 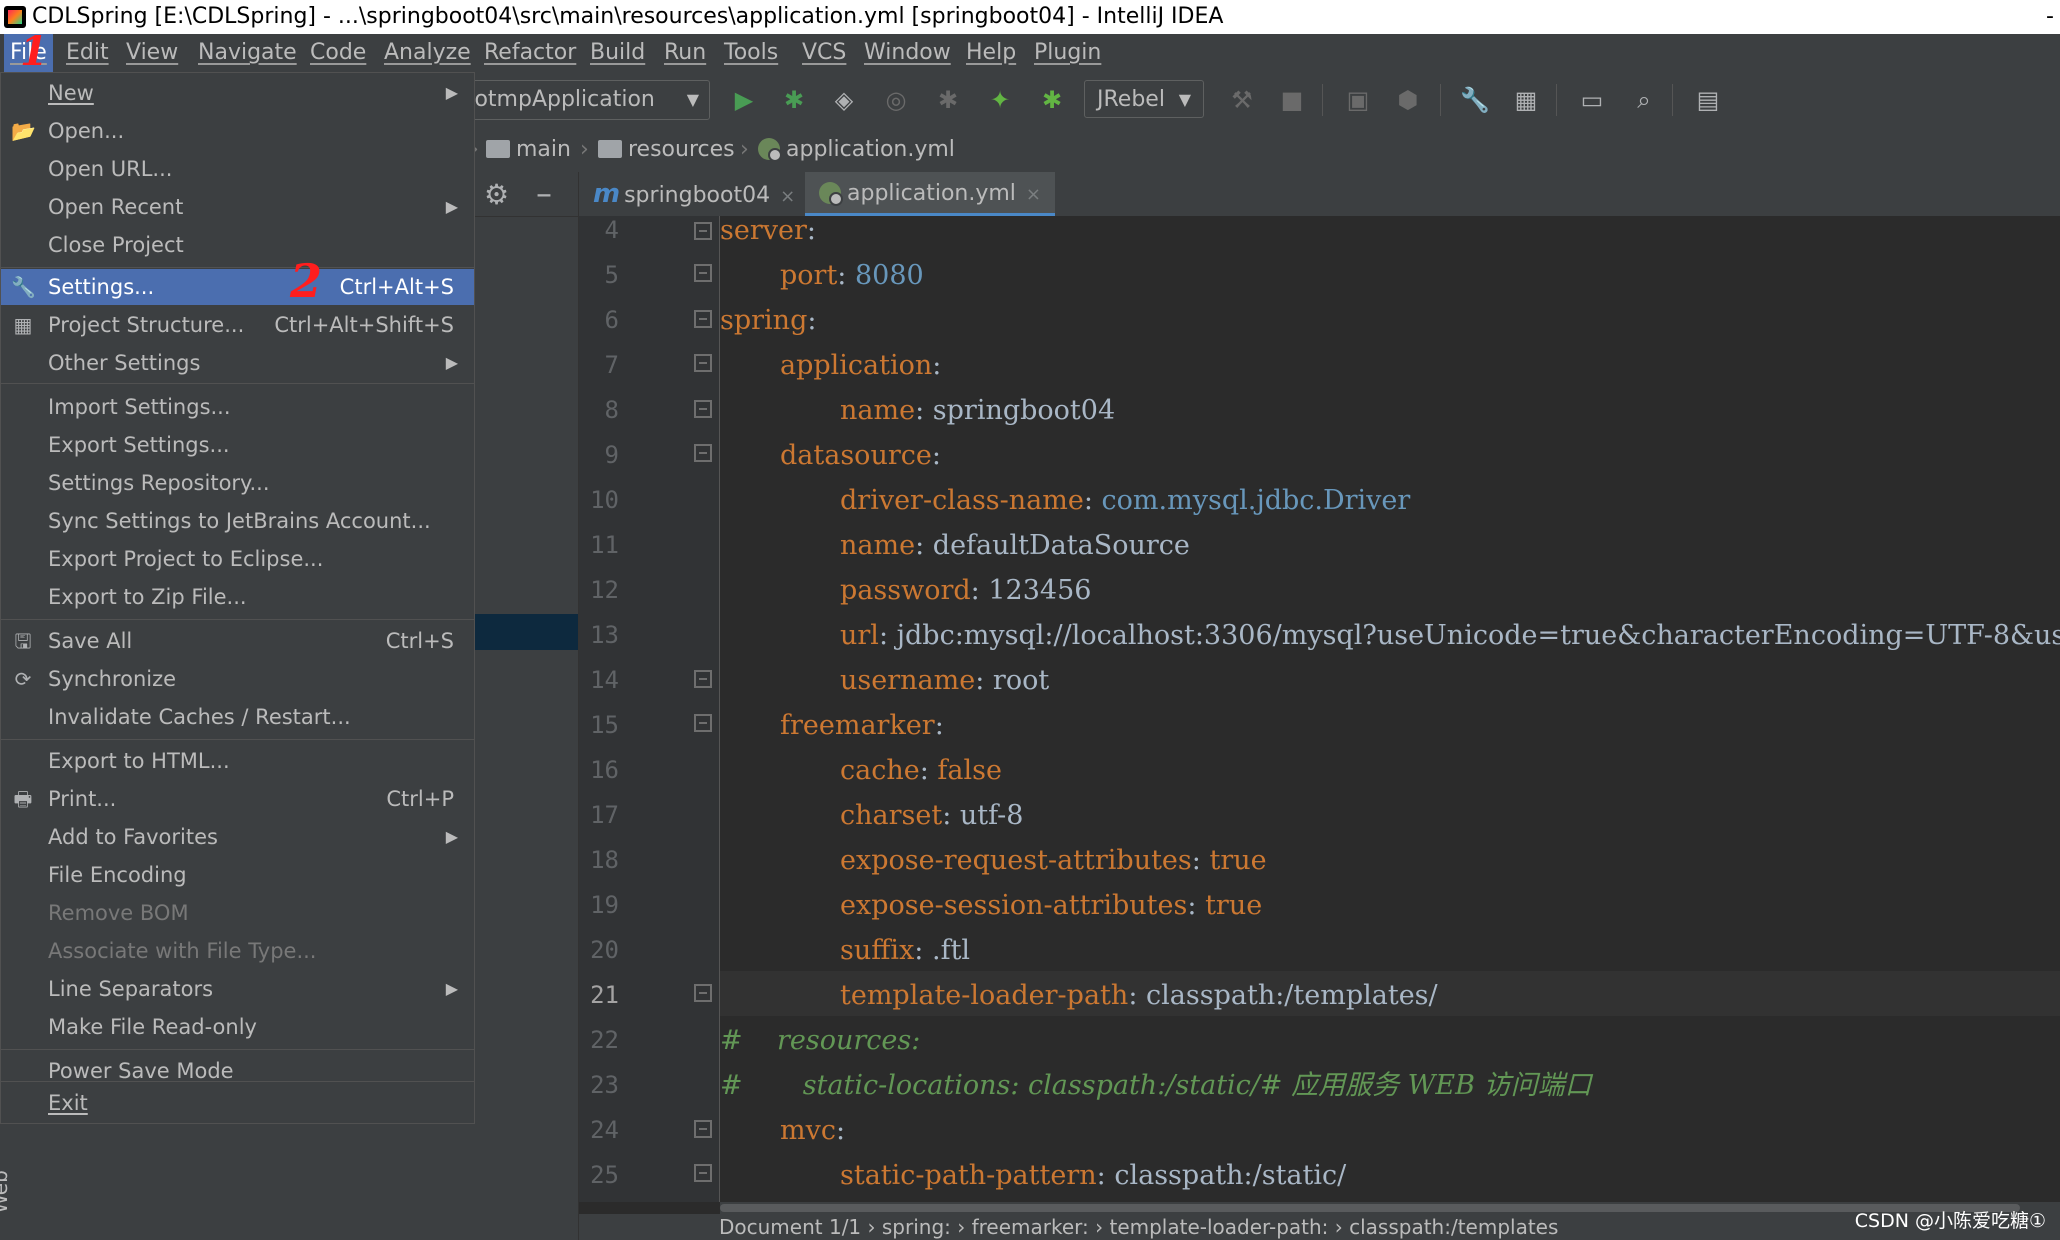 I want to click on menu-navigate: Navigate, so click(x=247, y=53).